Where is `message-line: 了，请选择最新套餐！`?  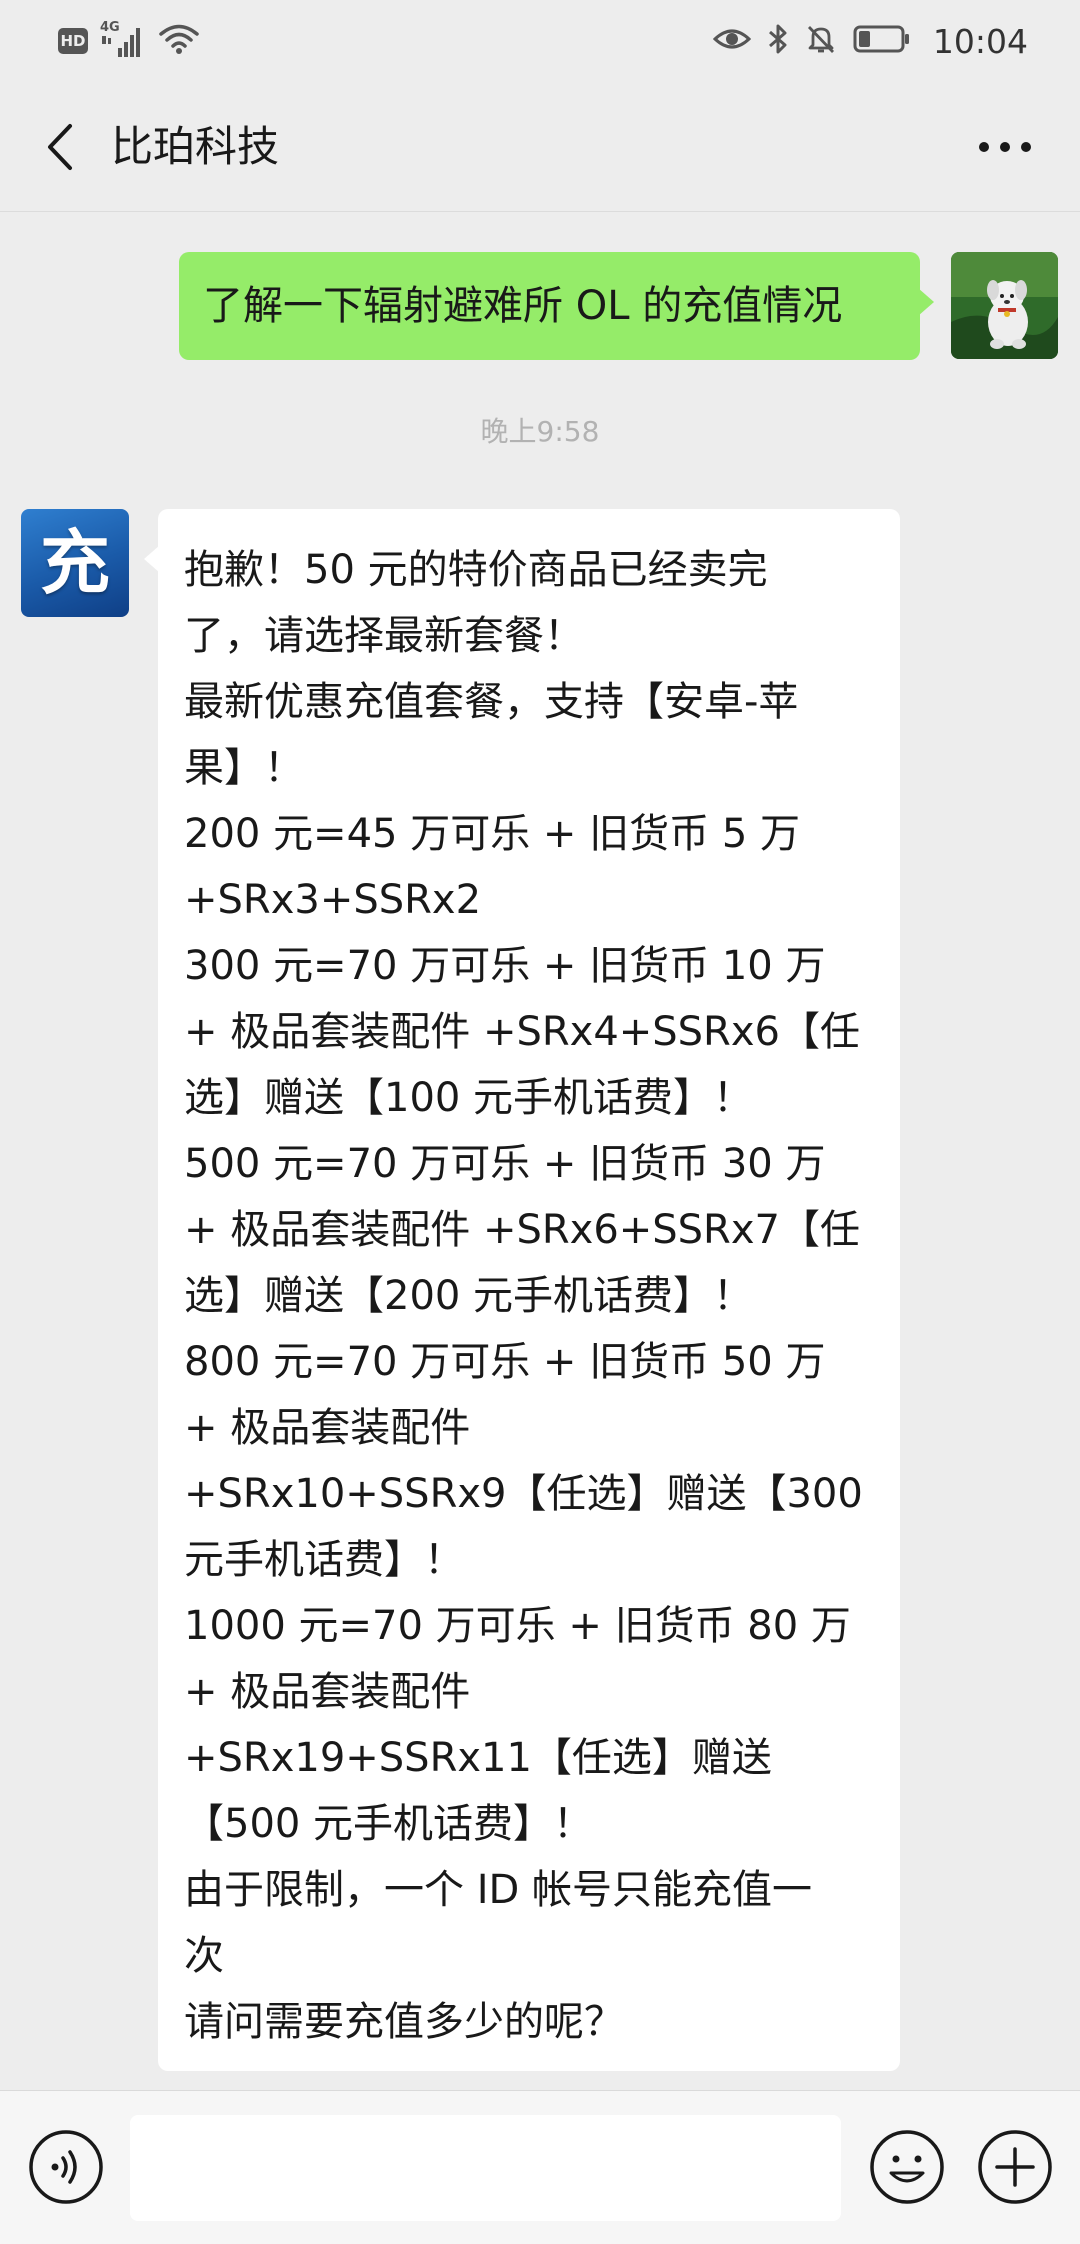
message-line: 了，请选择最新套餐！ is located at coordinates (384, 636).